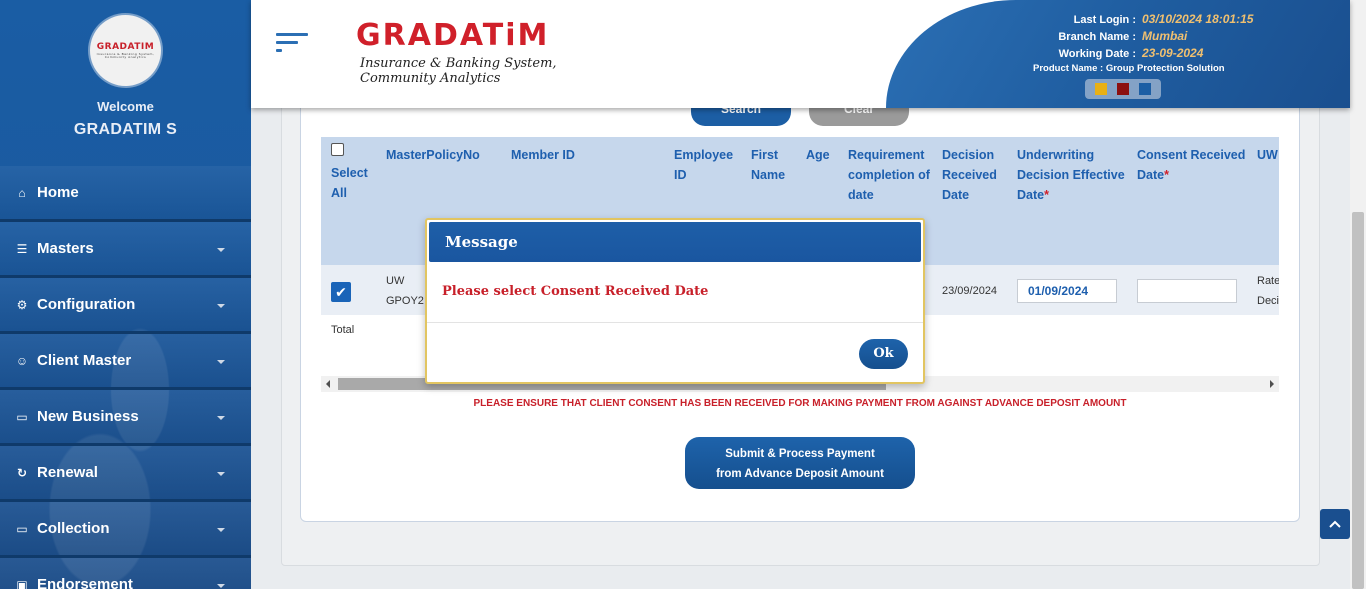 The width and height of the screenshot is (1366, 589). I want to click on cell-master-policy-l2: GPOY2, so click(405, 301).